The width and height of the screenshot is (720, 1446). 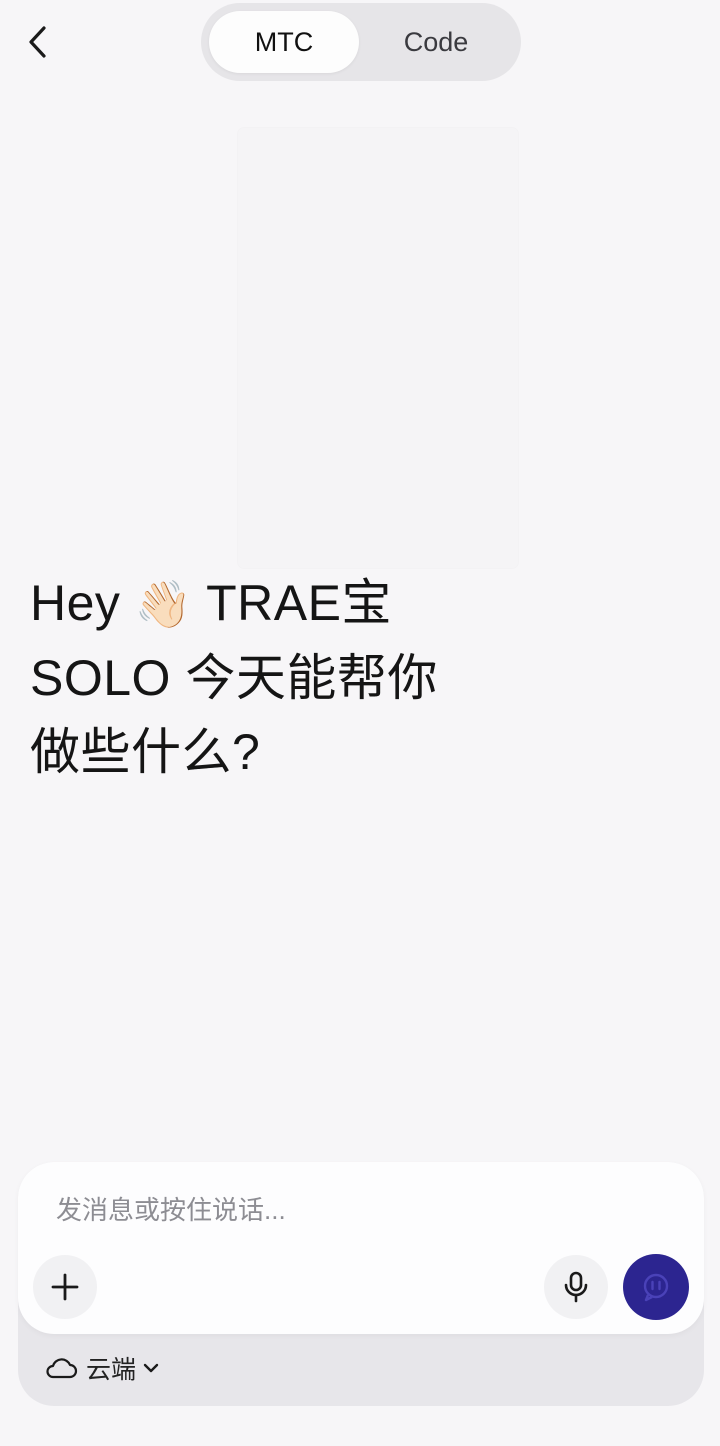 I want to click on add-attachment-button, so click(x=65, y=1287).